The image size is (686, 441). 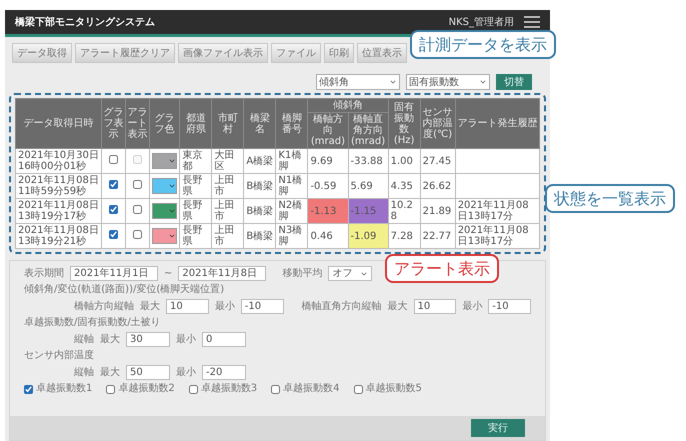 What do you see at coordinates (292, 123) in the screenshot?
I see `column-header: 橋脚番号` at bounding box center [292, 123].